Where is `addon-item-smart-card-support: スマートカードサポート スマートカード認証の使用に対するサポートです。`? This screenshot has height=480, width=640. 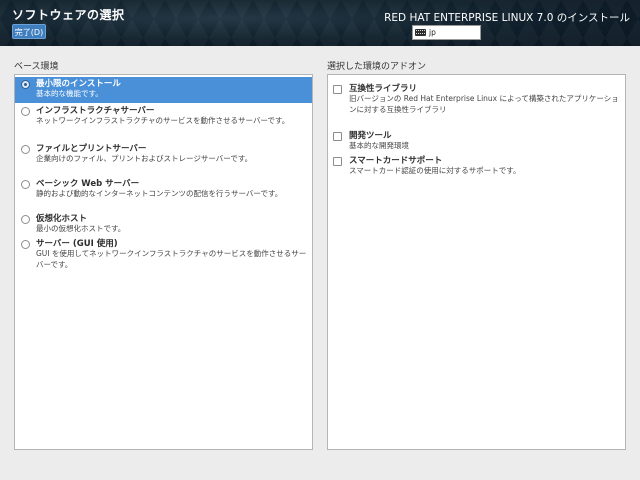
addon-item-smart-card-support: スマートカードサポート スマートカード認証の使用に対するサポートです。 is located at coordinates (476, 166).